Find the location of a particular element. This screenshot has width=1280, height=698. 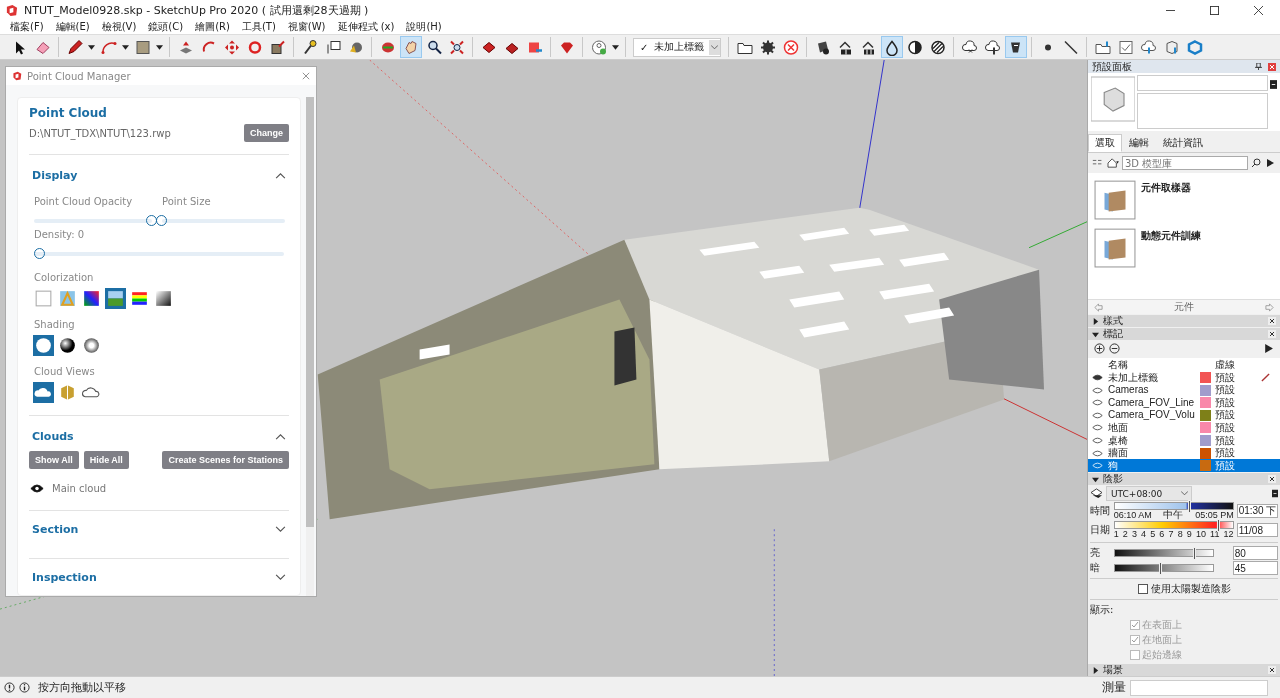

cloud-action-button: Hide All is located at coordinates (106, 460).